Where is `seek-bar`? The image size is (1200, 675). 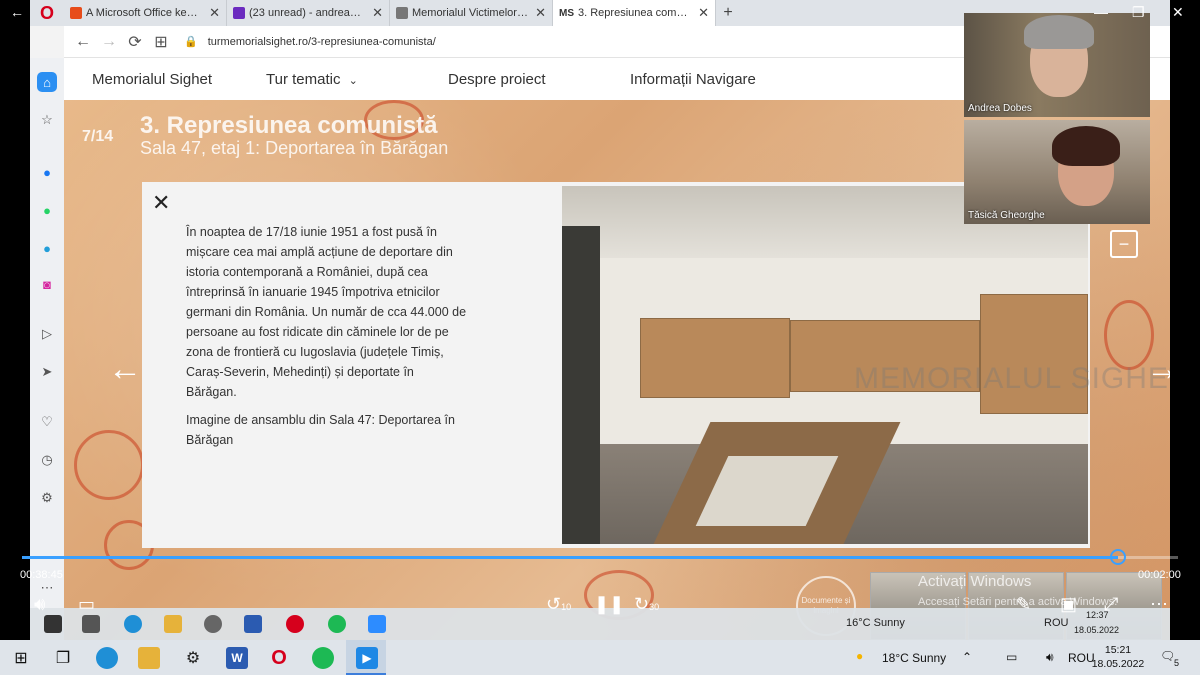 seek-bar is located at coordinates (600, 557).